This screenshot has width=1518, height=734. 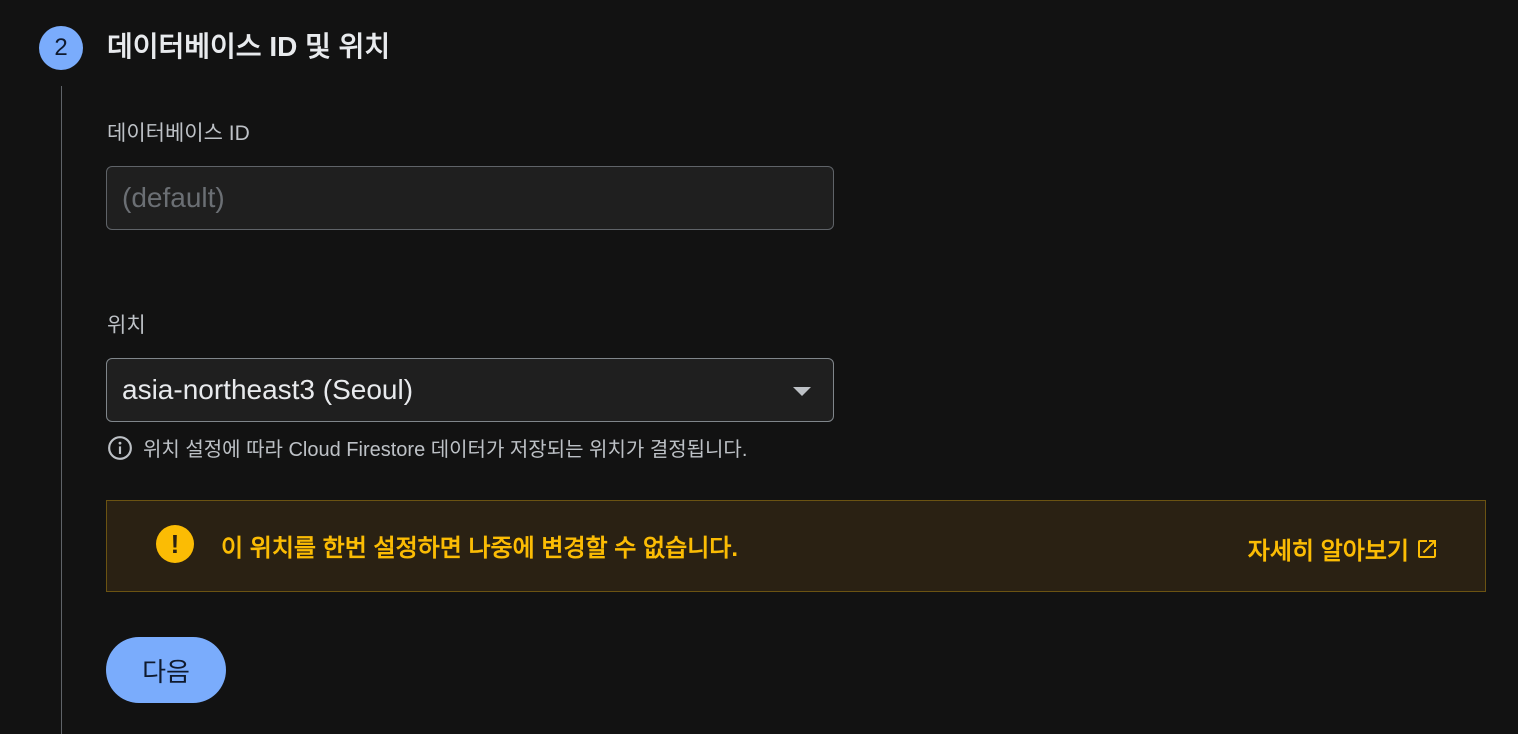 I want to click on learn-more-link: 자세히 알아보기, so click(x=1343, y=548).